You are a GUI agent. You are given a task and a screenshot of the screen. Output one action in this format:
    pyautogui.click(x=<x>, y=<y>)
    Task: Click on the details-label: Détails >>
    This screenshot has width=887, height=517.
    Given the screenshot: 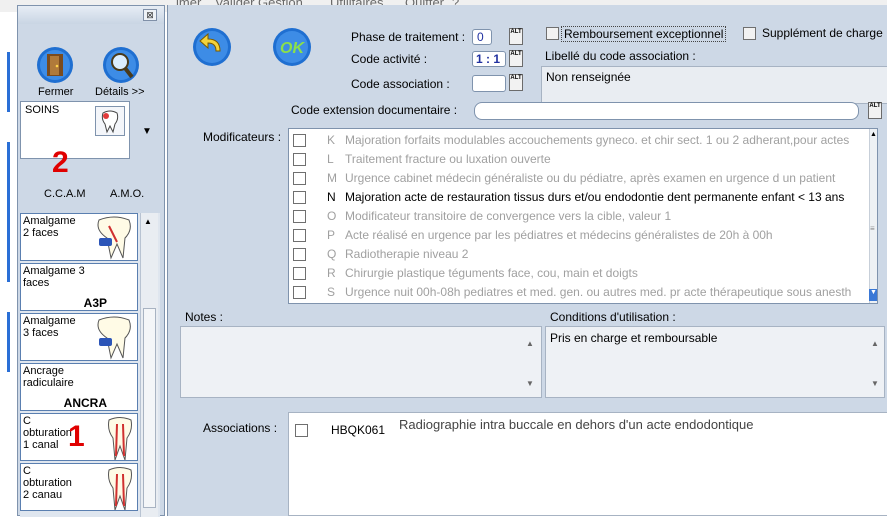 What is the action you would take?
    pyautogui.click(x=120, y=92)
    